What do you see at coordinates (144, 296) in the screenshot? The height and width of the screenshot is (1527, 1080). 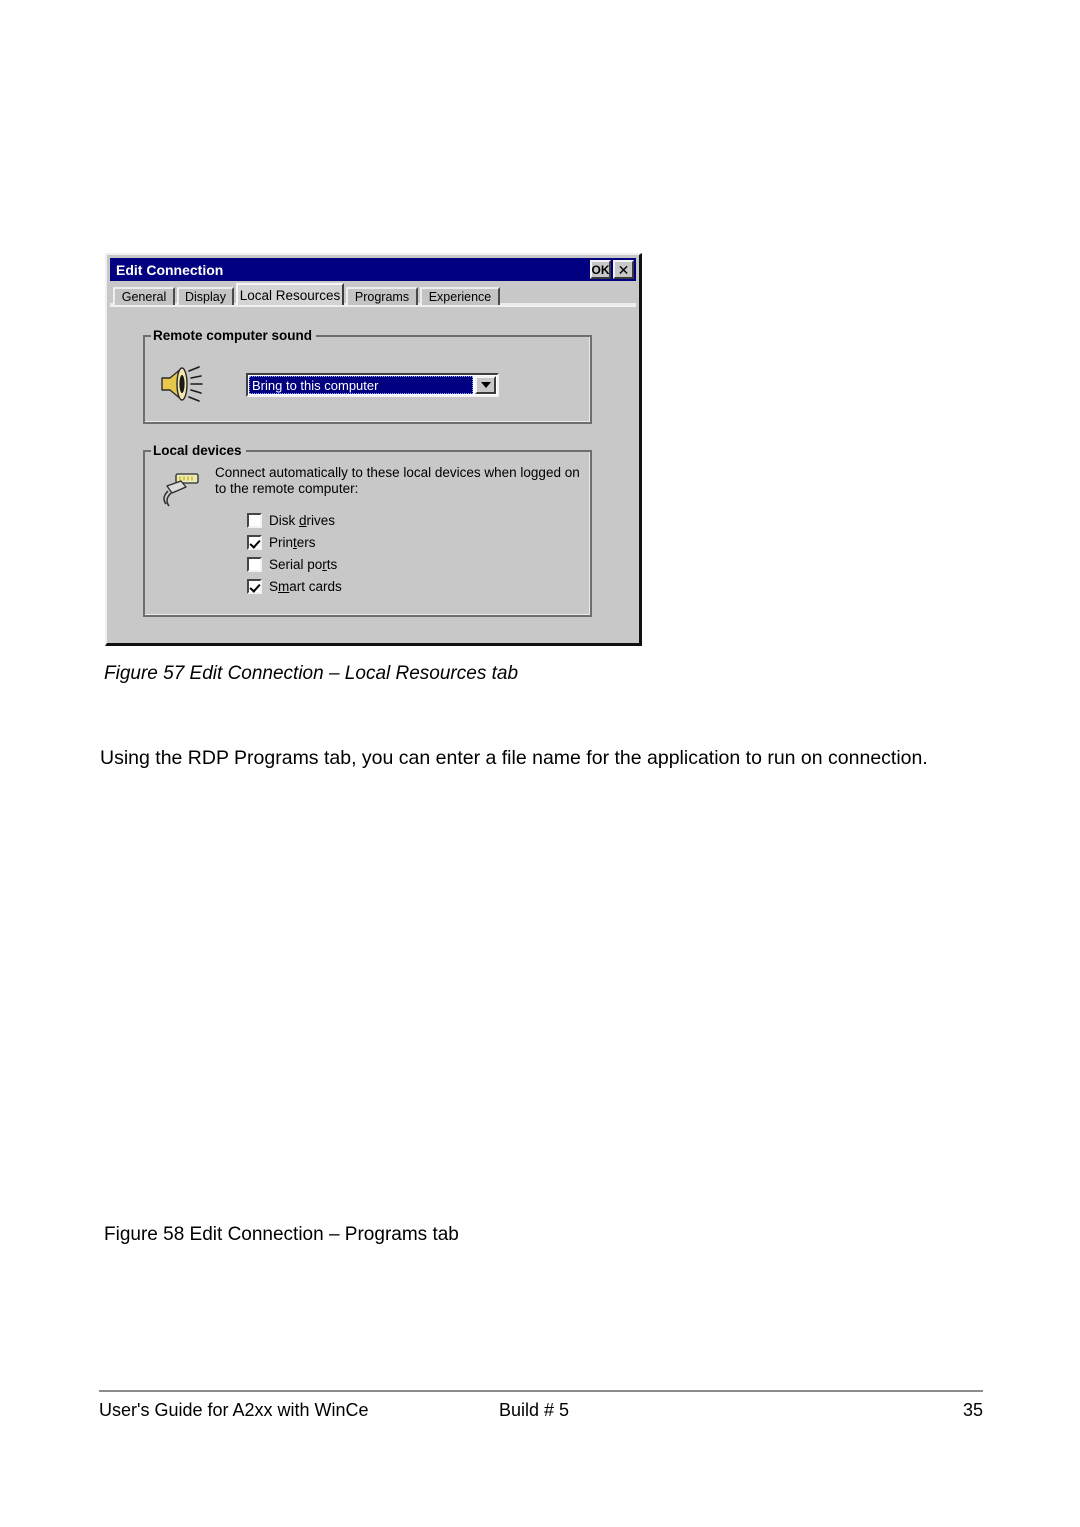 I see `tab-general: General` at bounding box center [144, 296].